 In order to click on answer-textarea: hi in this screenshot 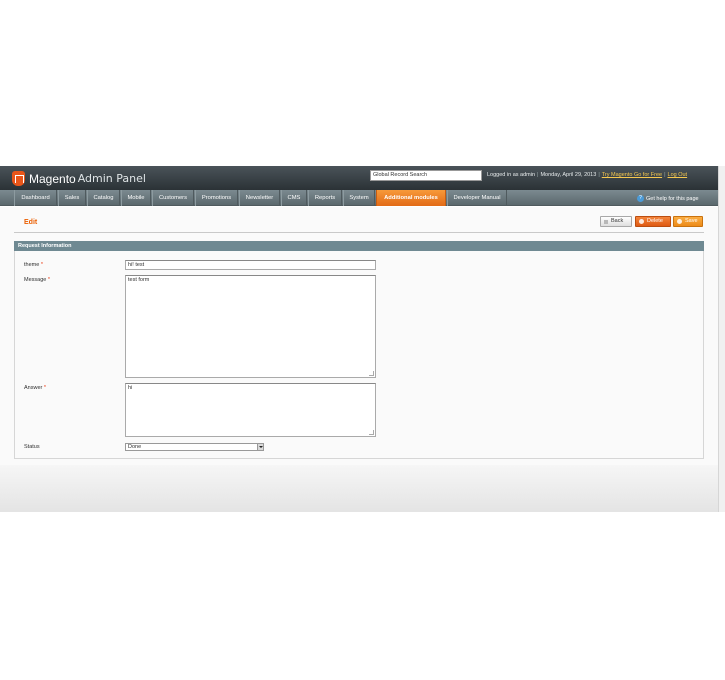, I will do `click(250, 410)`.